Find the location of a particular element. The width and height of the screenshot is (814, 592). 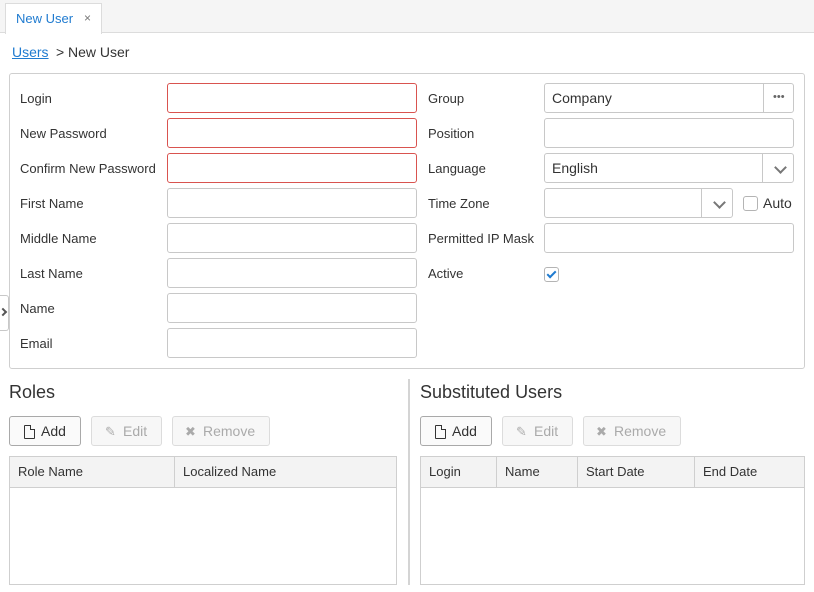

side-panel-expander is located at coordinates (4, 313).